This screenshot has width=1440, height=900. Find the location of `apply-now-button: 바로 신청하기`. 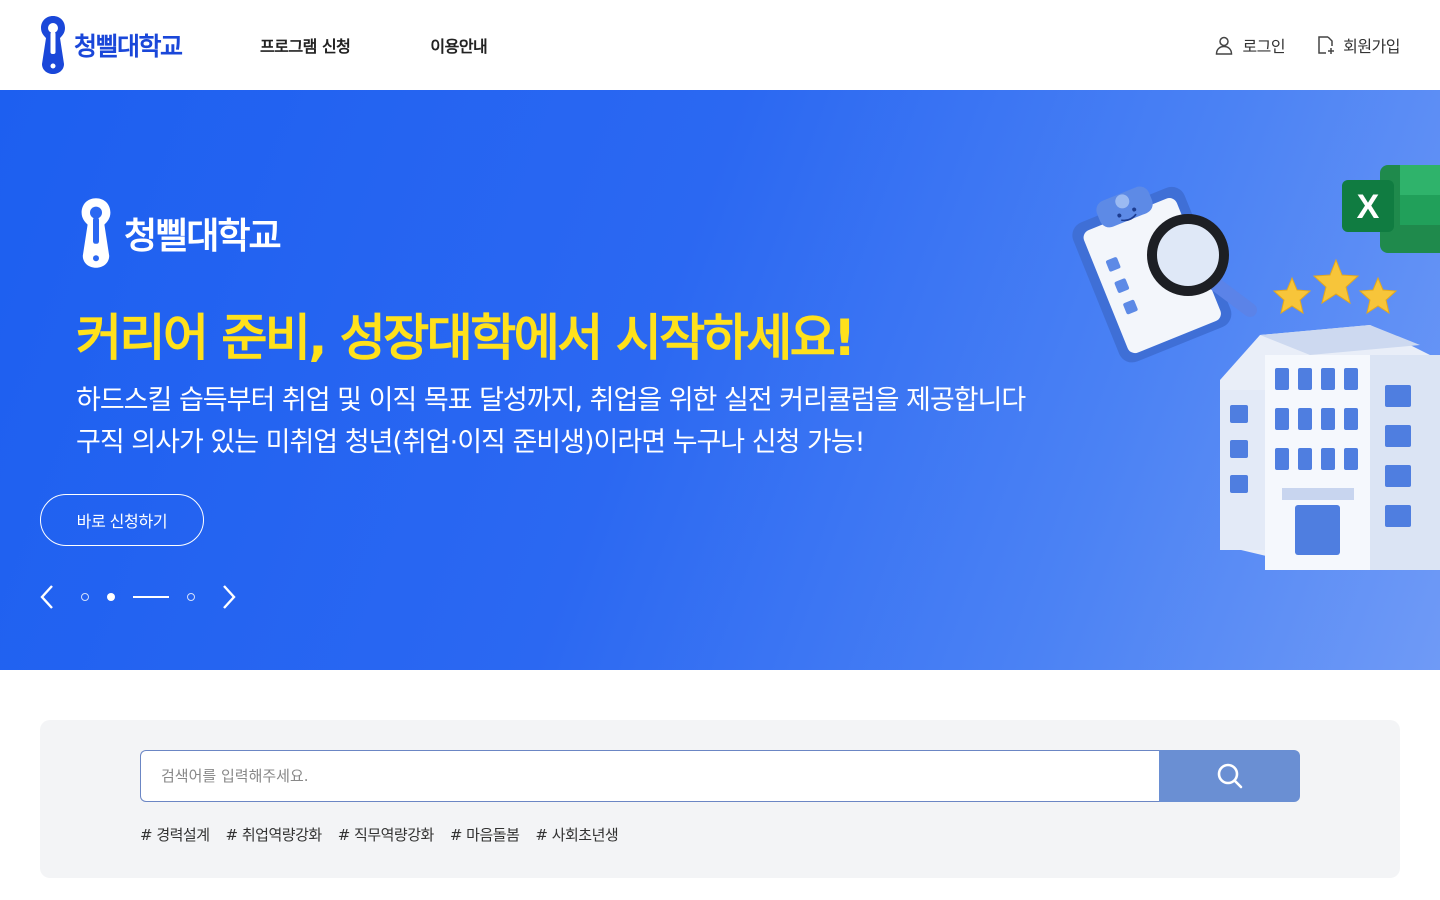

apply-now-button: 바로 신청하기 is located at coordinates (122, 520).